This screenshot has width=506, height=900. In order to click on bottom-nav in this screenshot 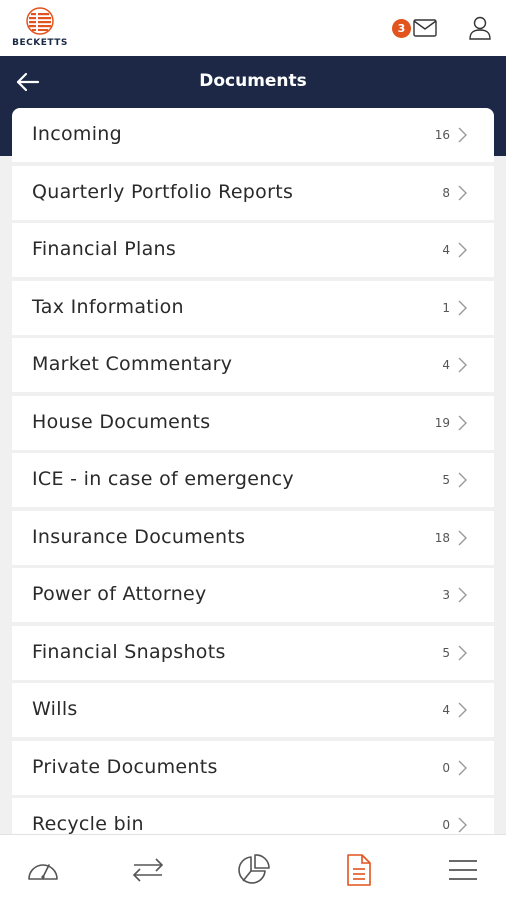, I will do `click(253, 867)`.